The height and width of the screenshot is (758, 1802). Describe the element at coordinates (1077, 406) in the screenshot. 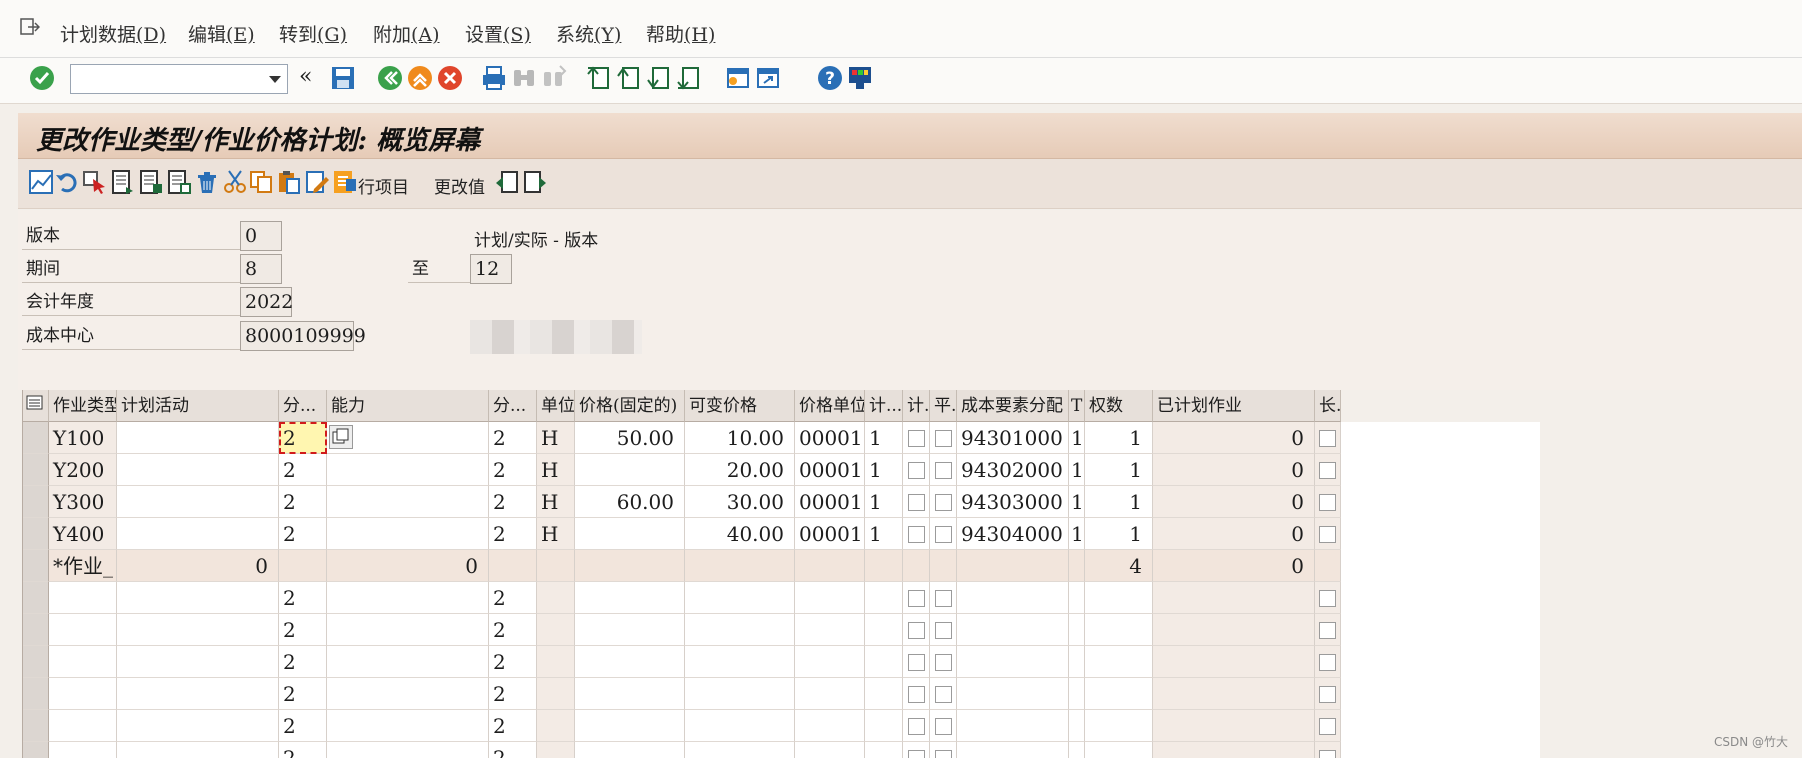

I see `col-header-t: T` at that location.